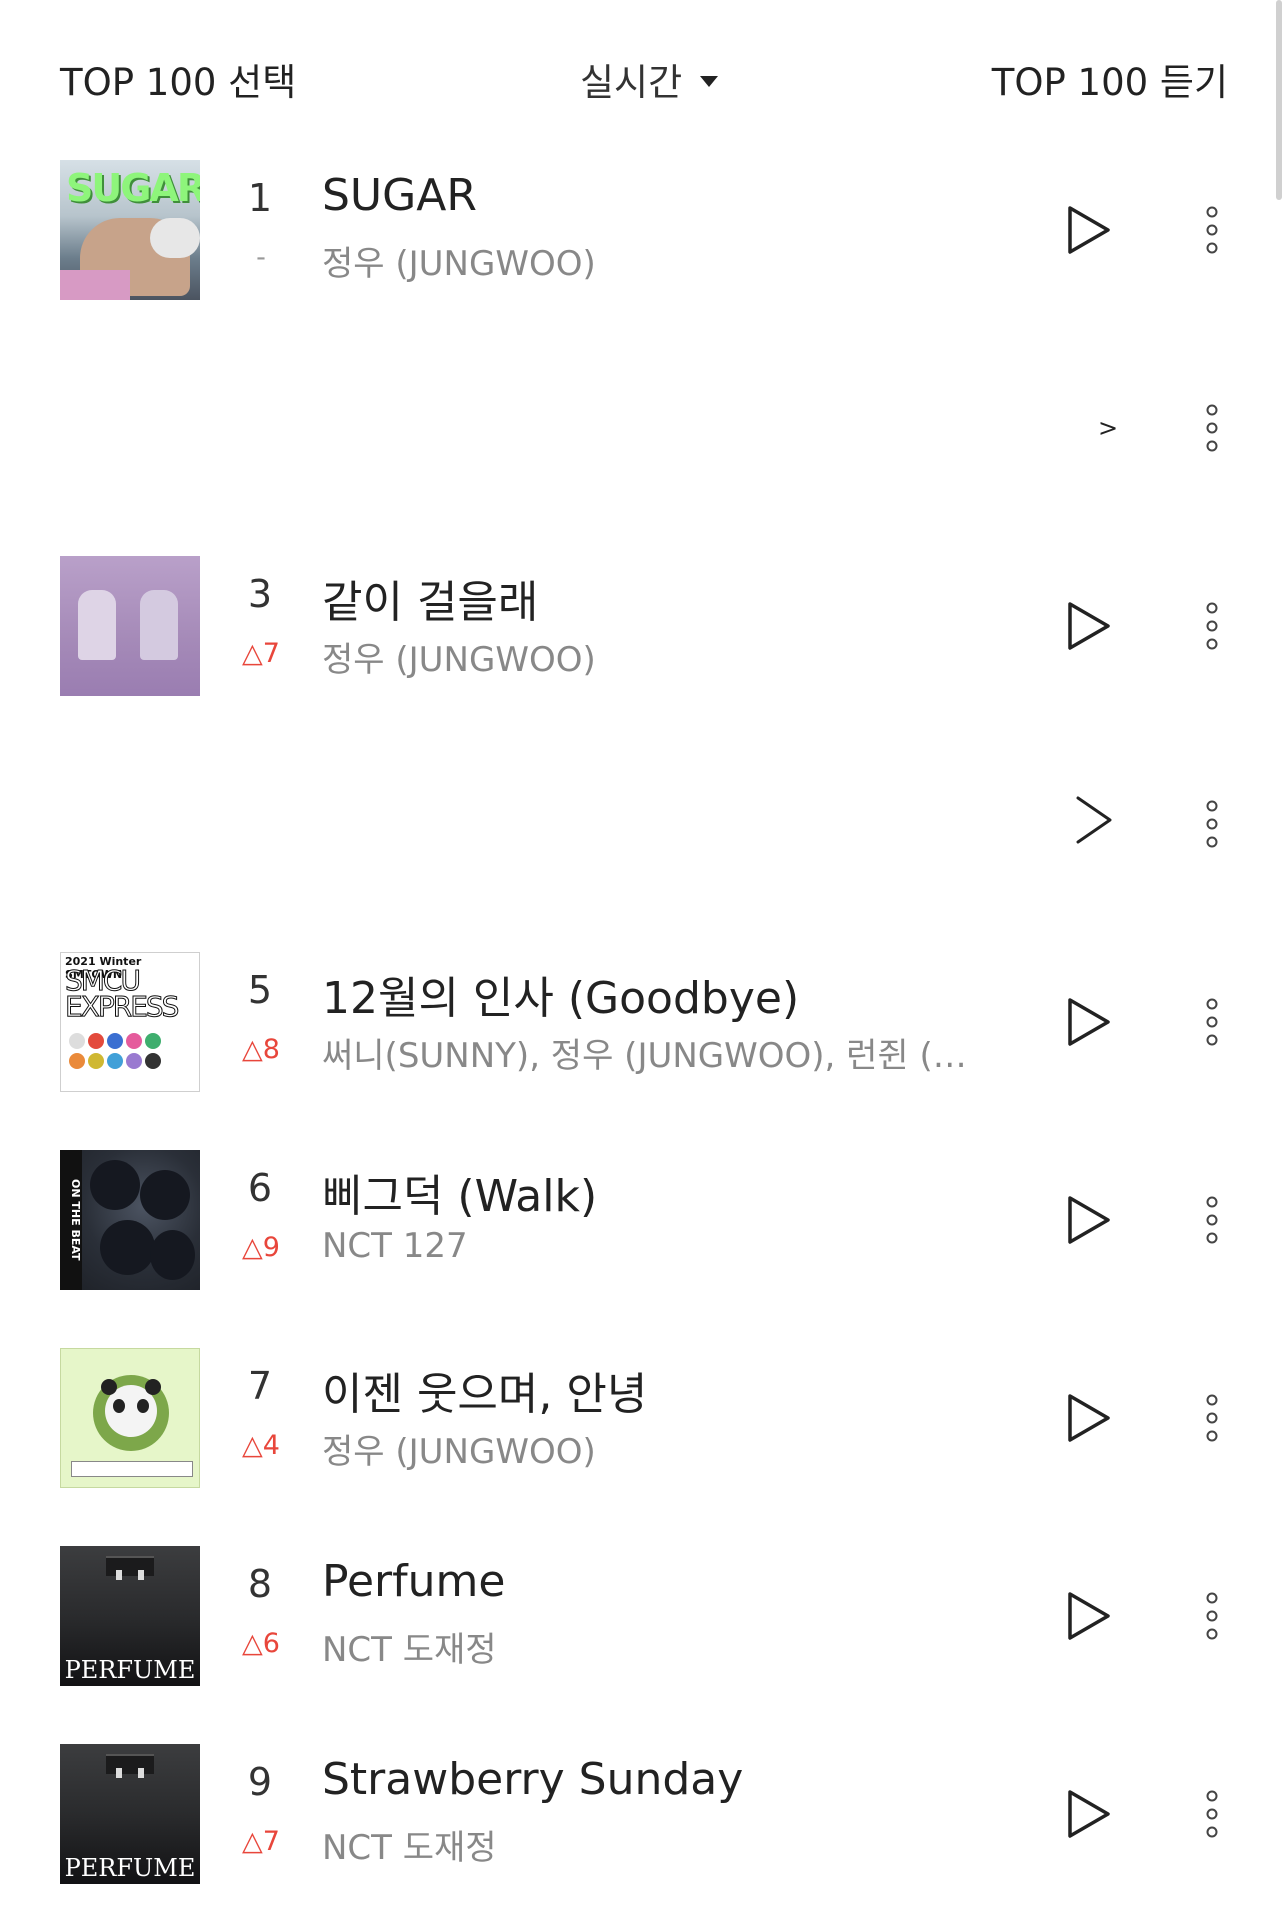  I want to click on chart-mode-dropdown: 실시간, so click(649, 79).